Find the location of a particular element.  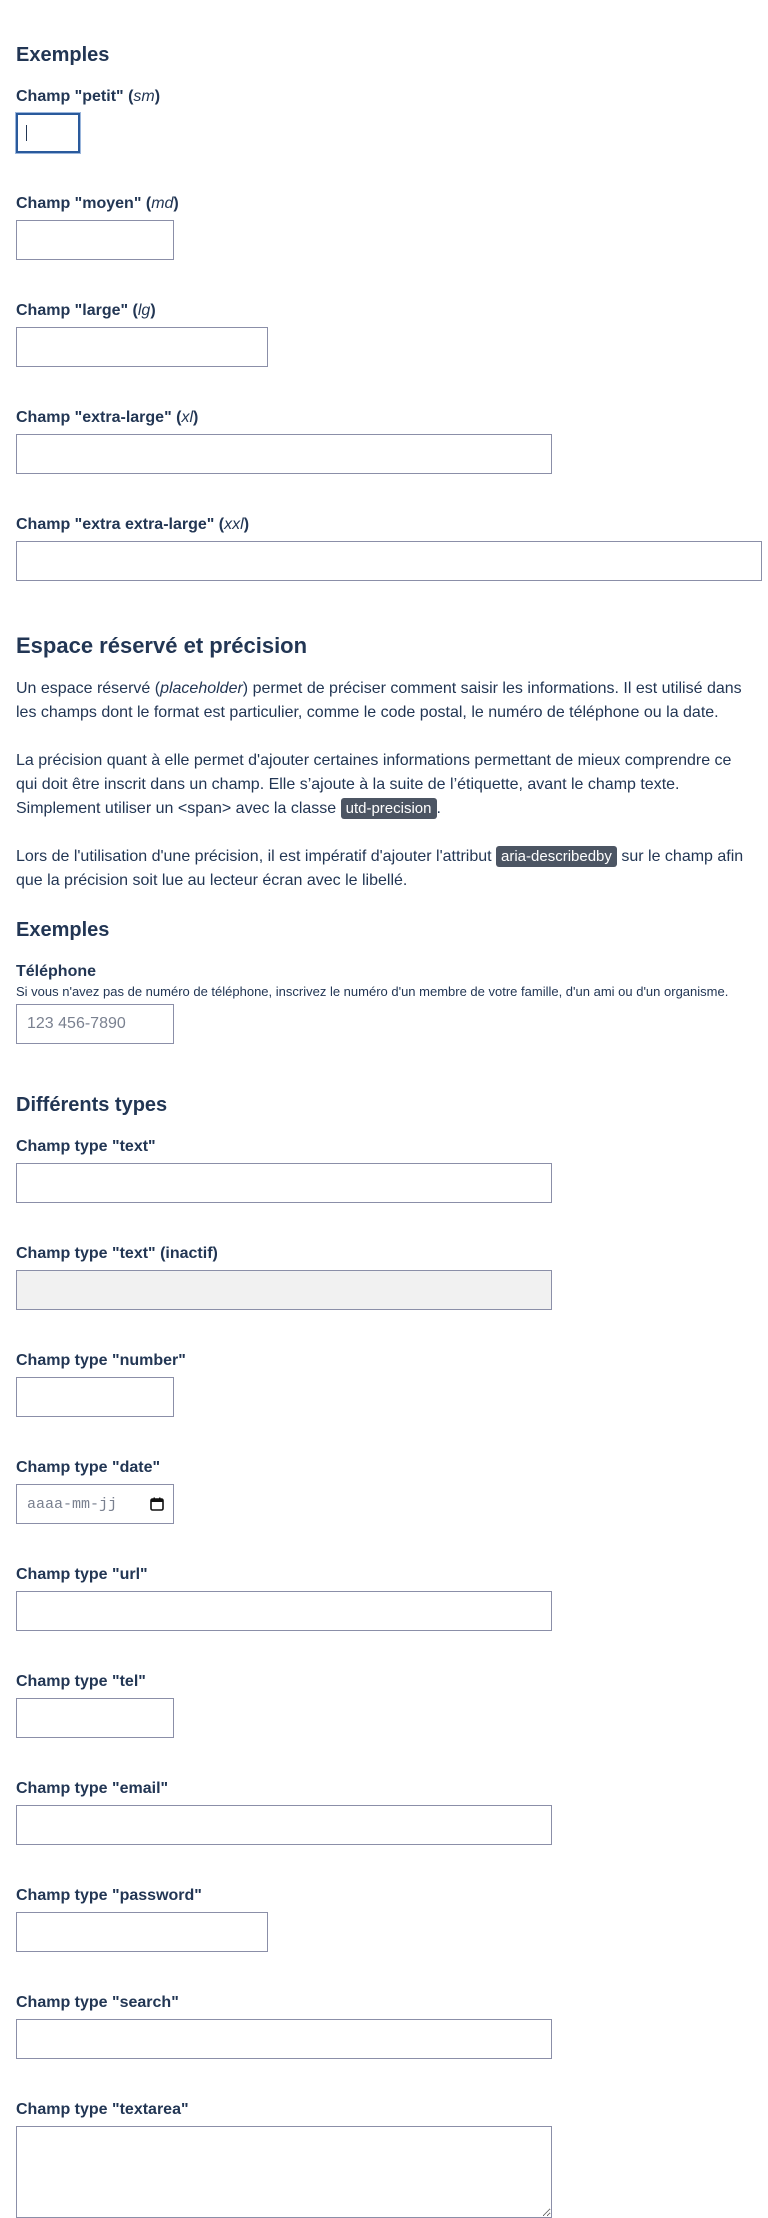

type-text-disabled-input is located at coordinates (284, 1290).